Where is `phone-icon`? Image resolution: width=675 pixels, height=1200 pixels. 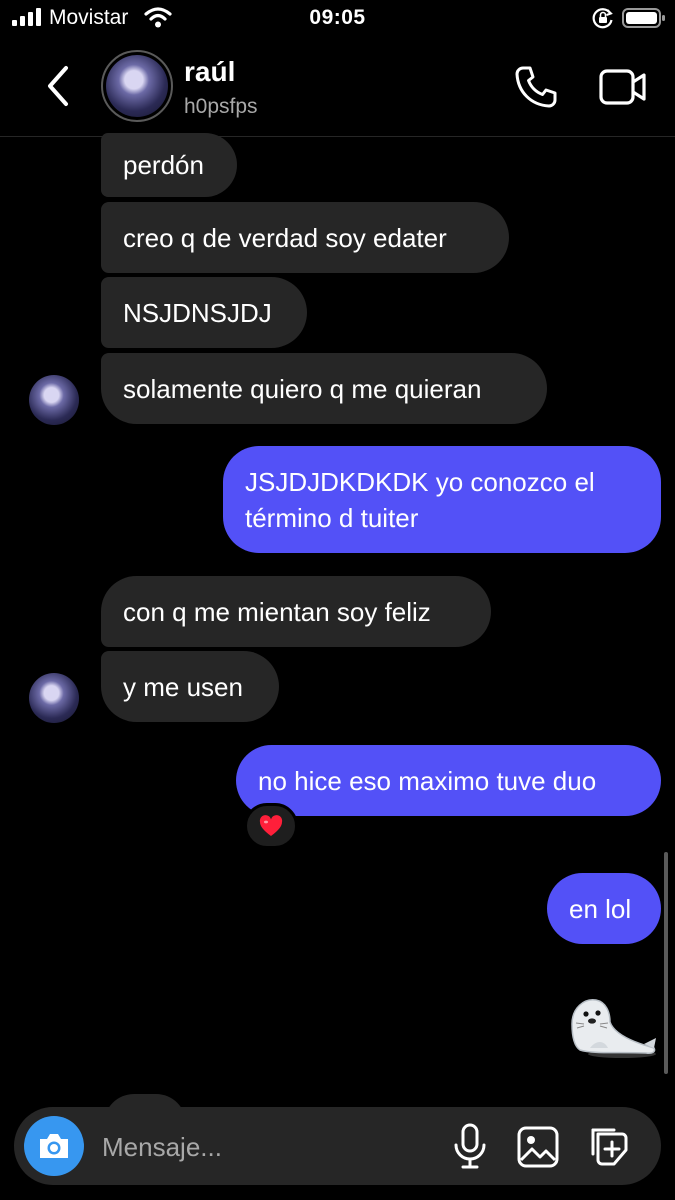 phone-icon is located at coordinates (536, 87).